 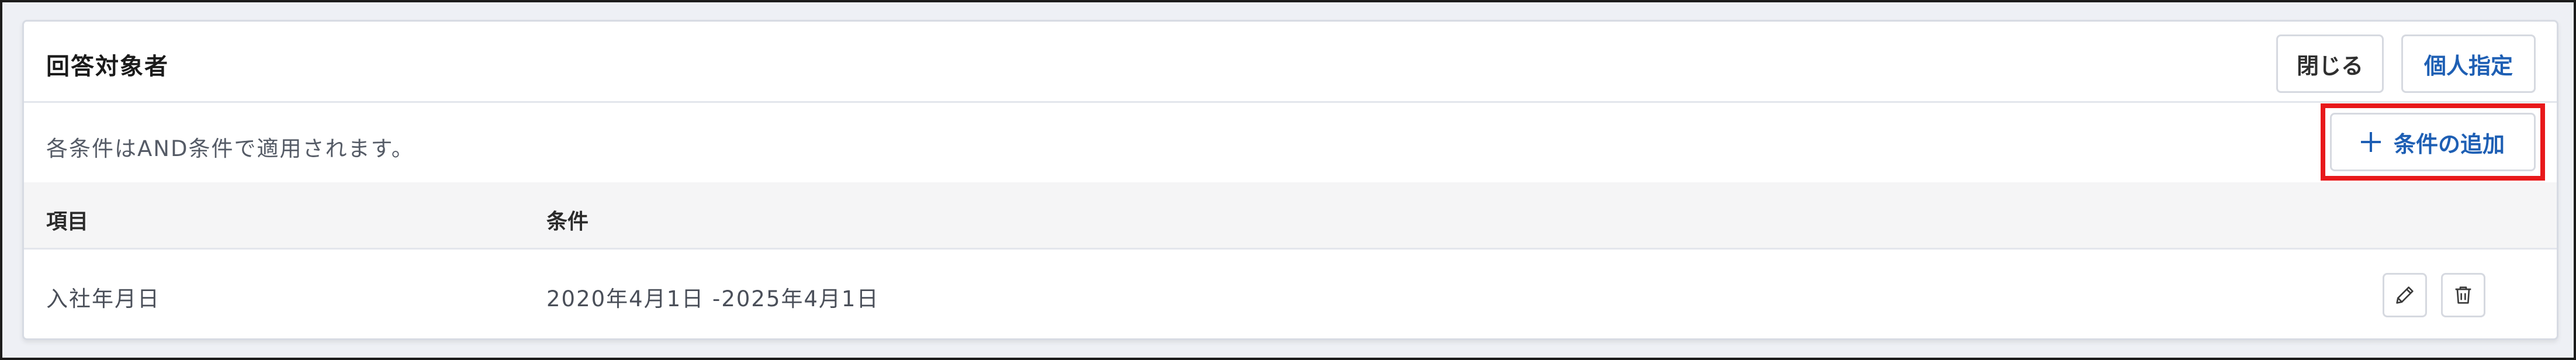 I want to click on cell-condition: 2020年4月1日 -2025年4月1日, so click(x=713, y=298).